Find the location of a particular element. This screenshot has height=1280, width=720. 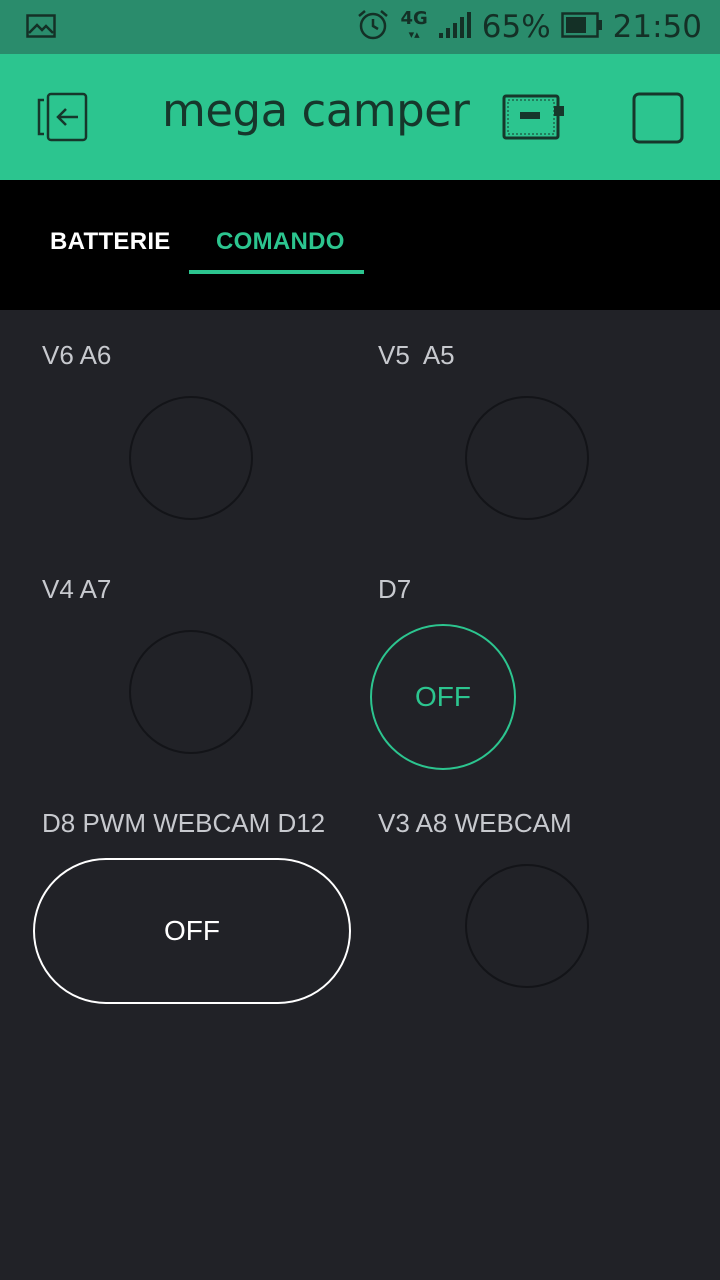

alarm-icon is located at coordinates (373, 27).